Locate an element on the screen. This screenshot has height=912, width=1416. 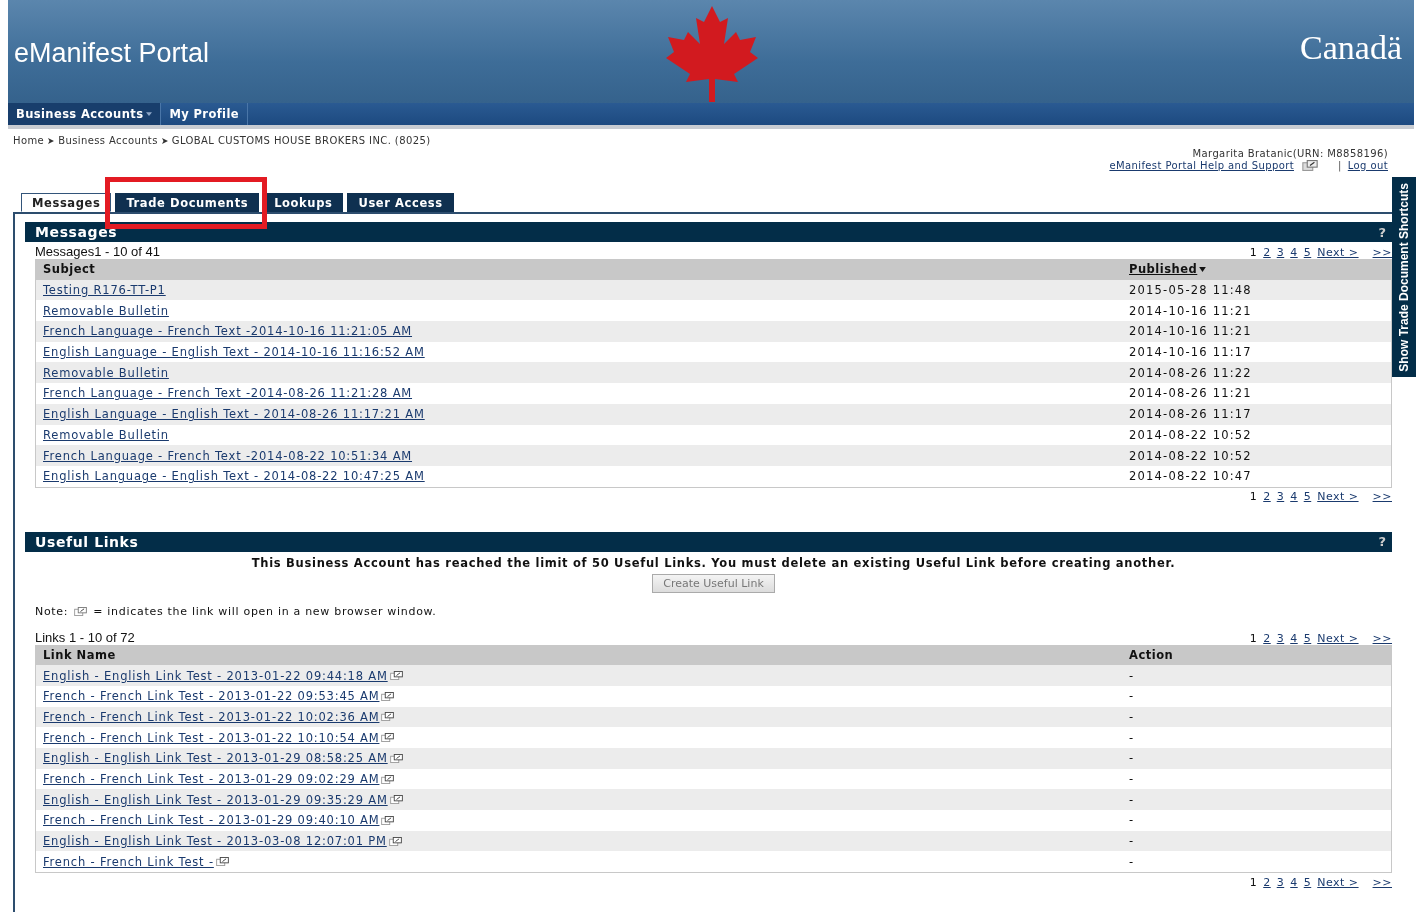
nav-item: Business Accounts is located at coordinates (85, 114).